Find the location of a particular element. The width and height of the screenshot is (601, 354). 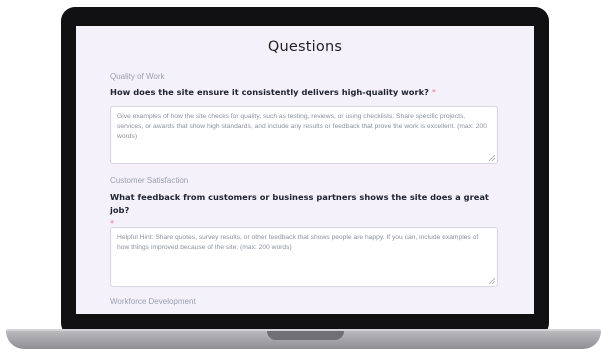

section-label-quality-of-work: Quality of Work is located at coordinates (137, 76).